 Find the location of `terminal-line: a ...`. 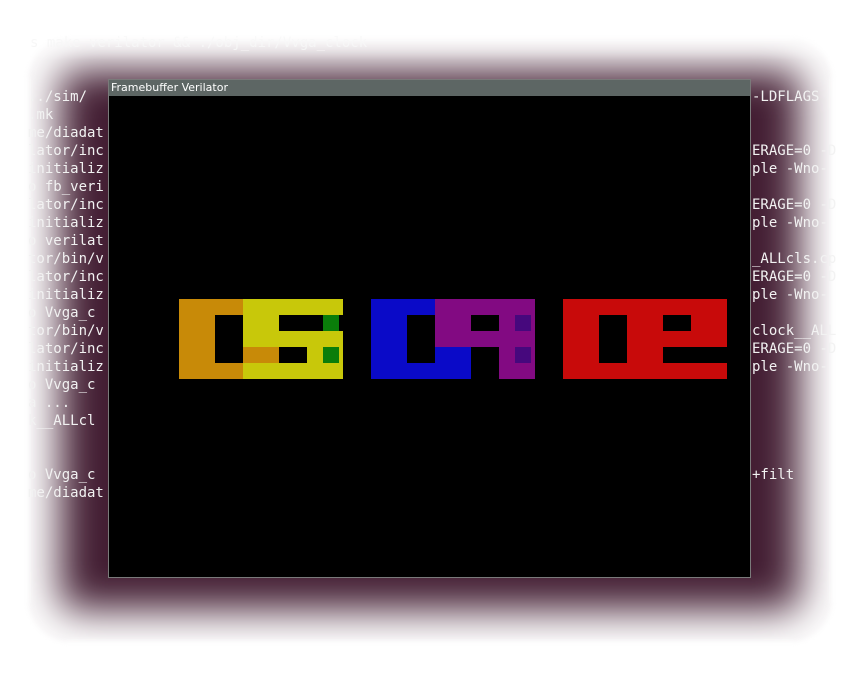

terminal-line: a ... is located at coordinates (49, 403).